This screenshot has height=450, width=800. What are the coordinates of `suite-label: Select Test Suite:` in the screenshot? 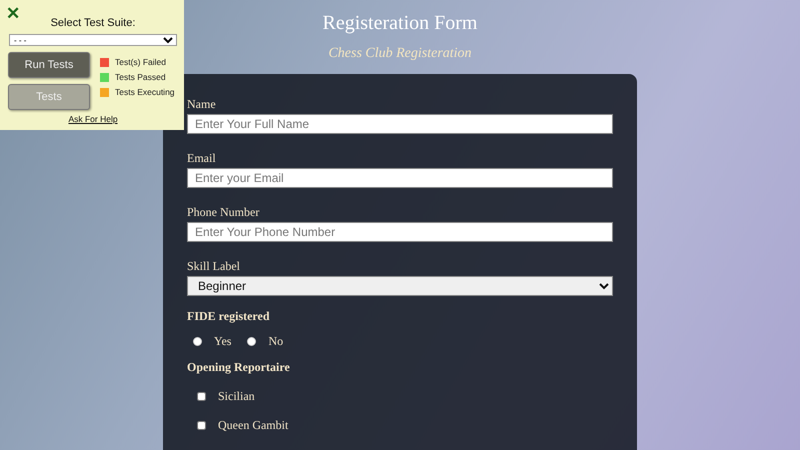 It's located at (93, 23).